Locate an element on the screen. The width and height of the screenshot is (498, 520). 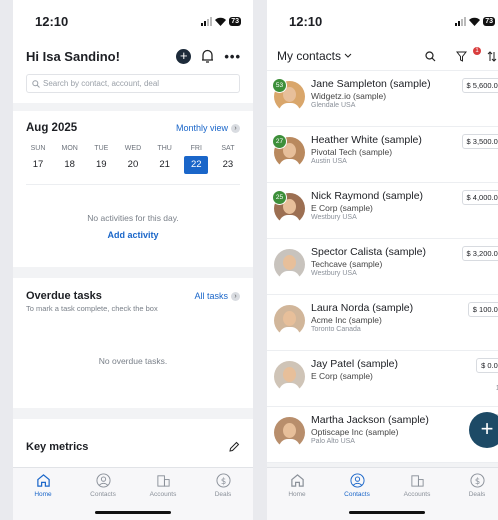
metrics-title: Key metrics is located at coordinates (57, 446).